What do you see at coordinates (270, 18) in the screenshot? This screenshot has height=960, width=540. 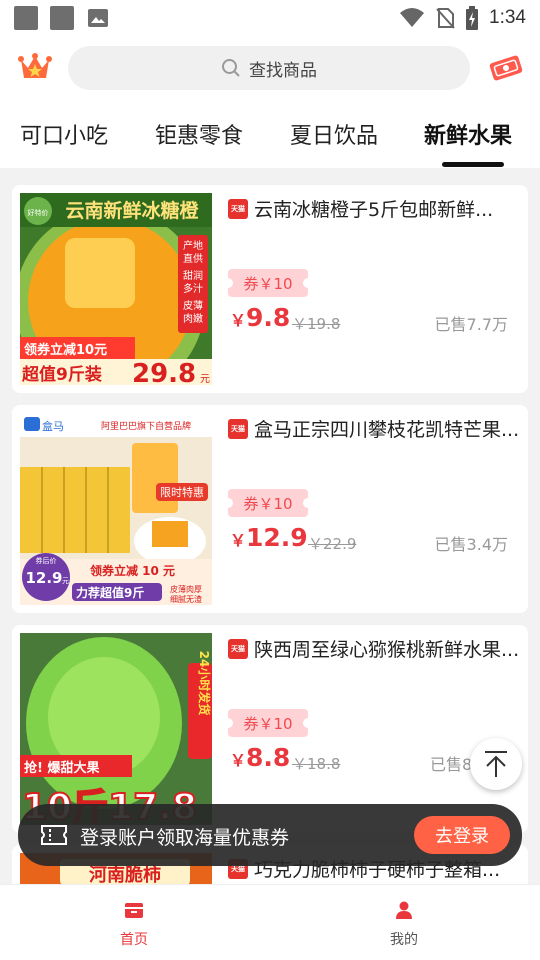 I see `status-bar: 1:34` at bounding box center [270, 18].